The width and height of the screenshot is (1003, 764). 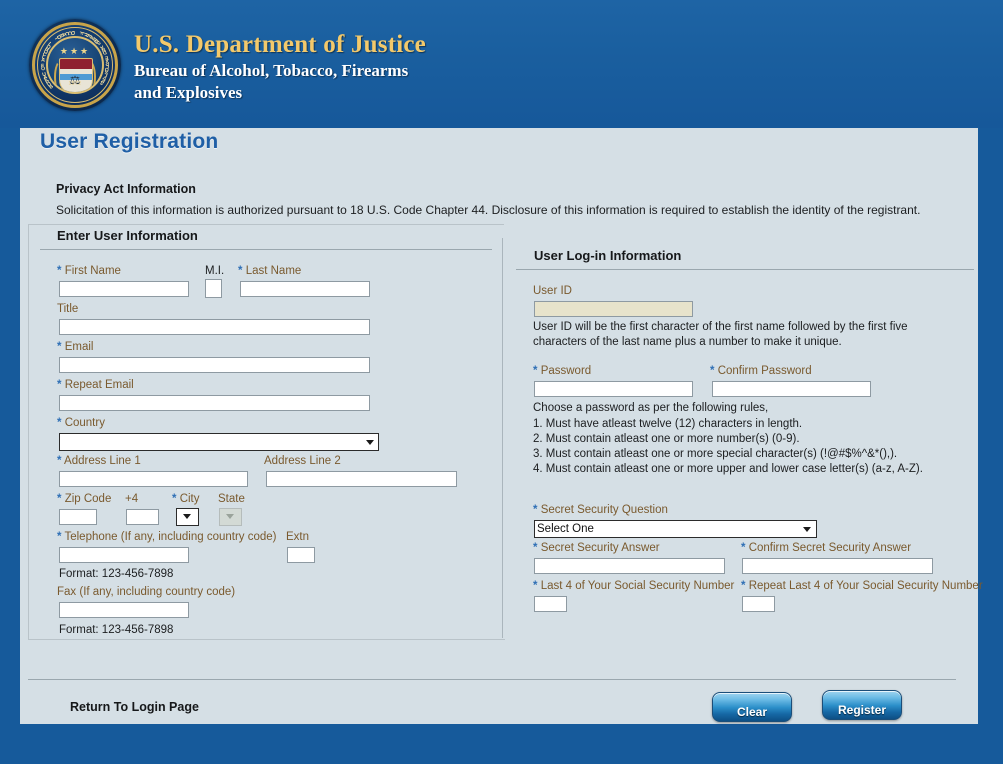 I want to click on required-marker: *, so click(x=59, y=271).